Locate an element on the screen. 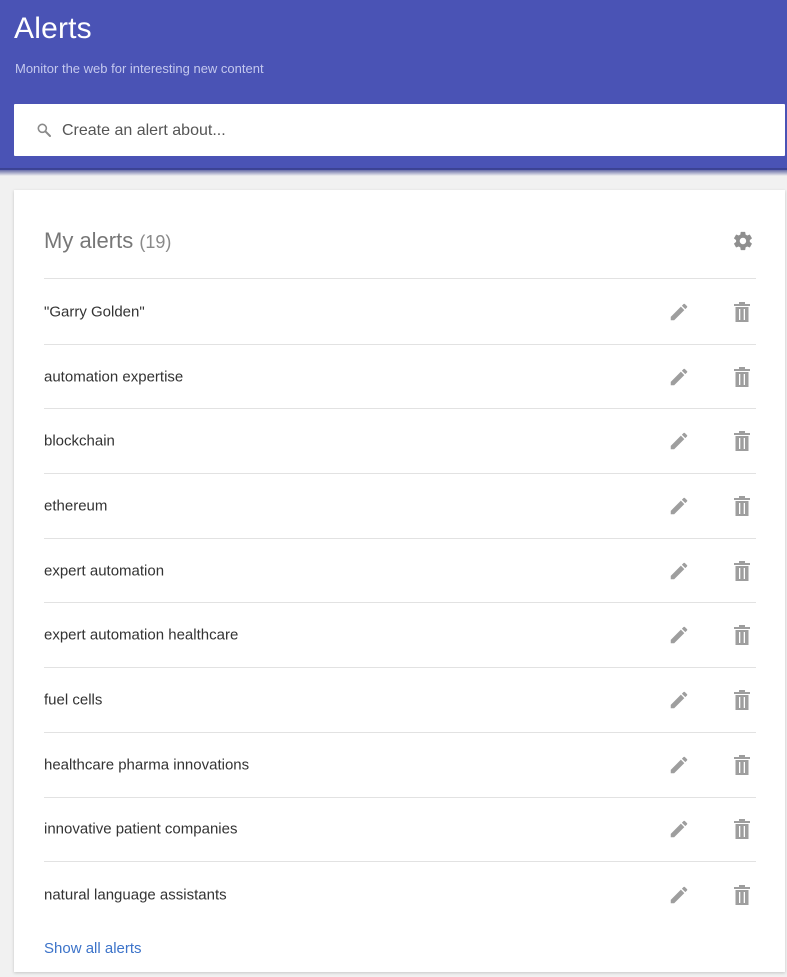 Image resolution: width=787 pixels, height=977 pixels. list-item: expert automation healthcare is located at coordinates (400, 636).